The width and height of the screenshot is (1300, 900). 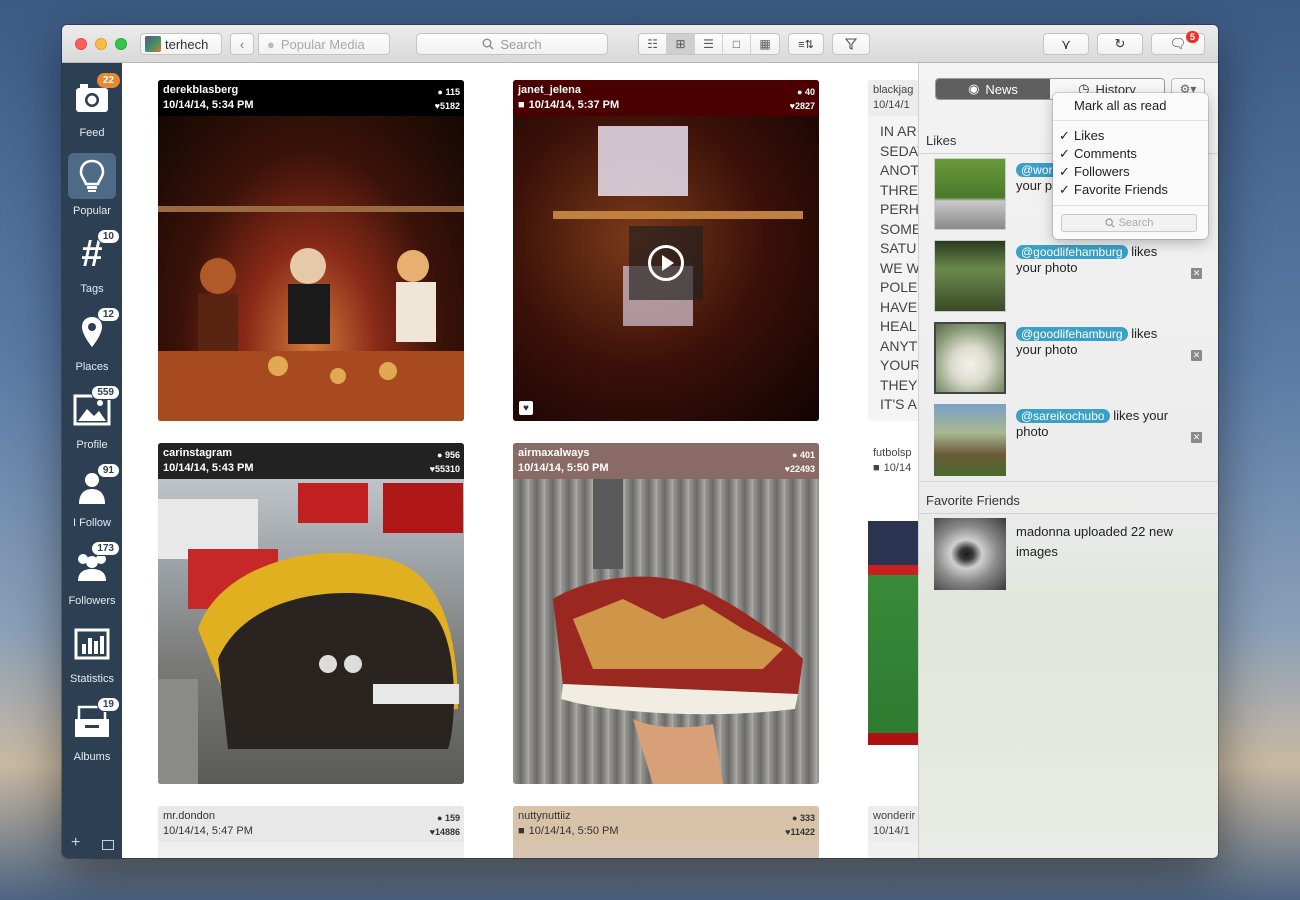 What do you see at coordinates (92, 498) in the screenshot?
I see `sidebar-item-i-follow: 91 I Follow` at bounding box center [92, 498].